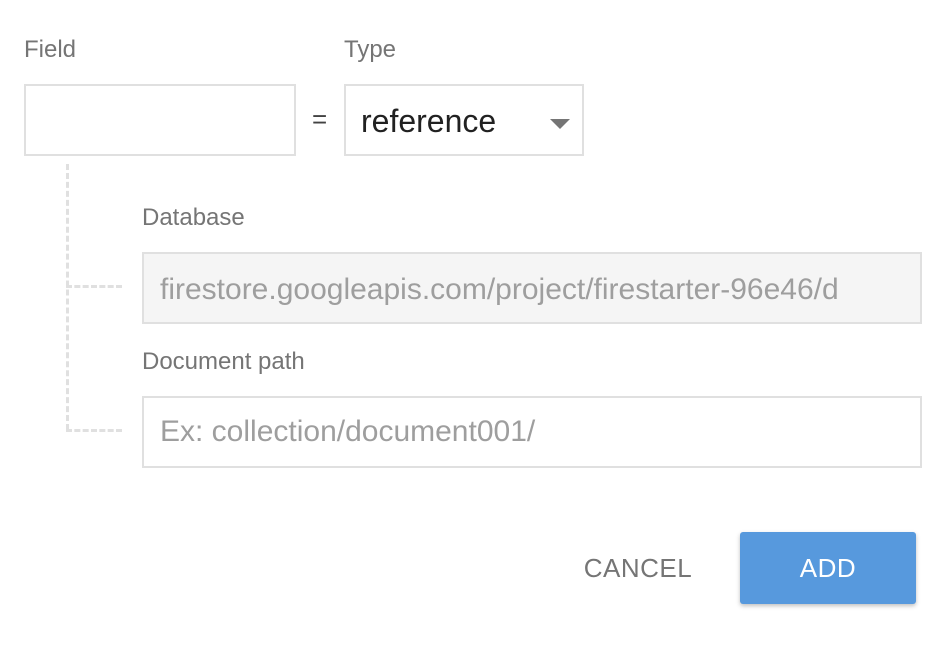  What do you see at coordinates (223, 361) in the screenshot?
I see `document-path-label: Document path` at bounding box center [223, 361].